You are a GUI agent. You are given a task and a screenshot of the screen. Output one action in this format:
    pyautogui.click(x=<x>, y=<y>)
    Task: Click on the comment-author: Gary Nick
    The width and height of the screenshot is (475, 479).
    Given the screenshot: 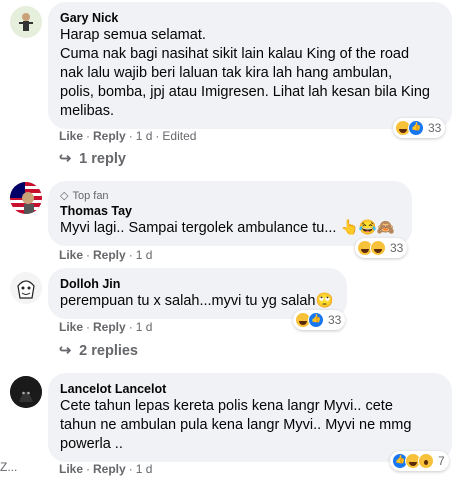 What is the action you would take?
    pyautogui.click(x=250, y=18)
    